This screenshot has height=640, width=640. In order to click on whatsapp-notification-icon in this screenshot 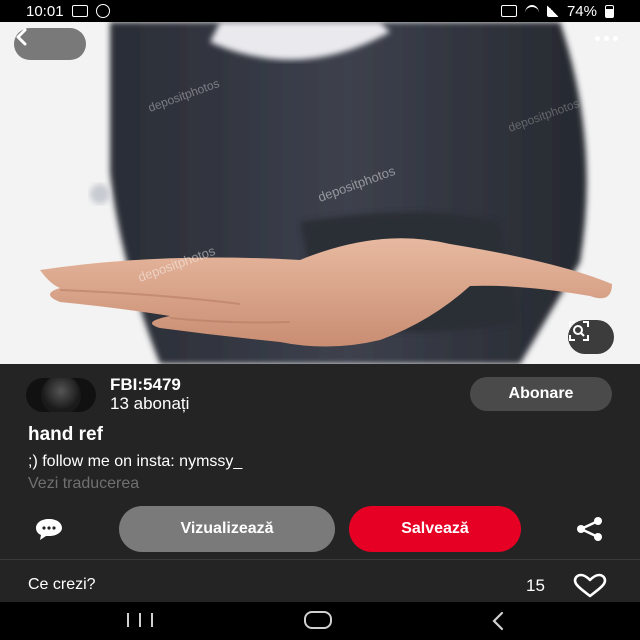, I will do `click(102, 11)`.